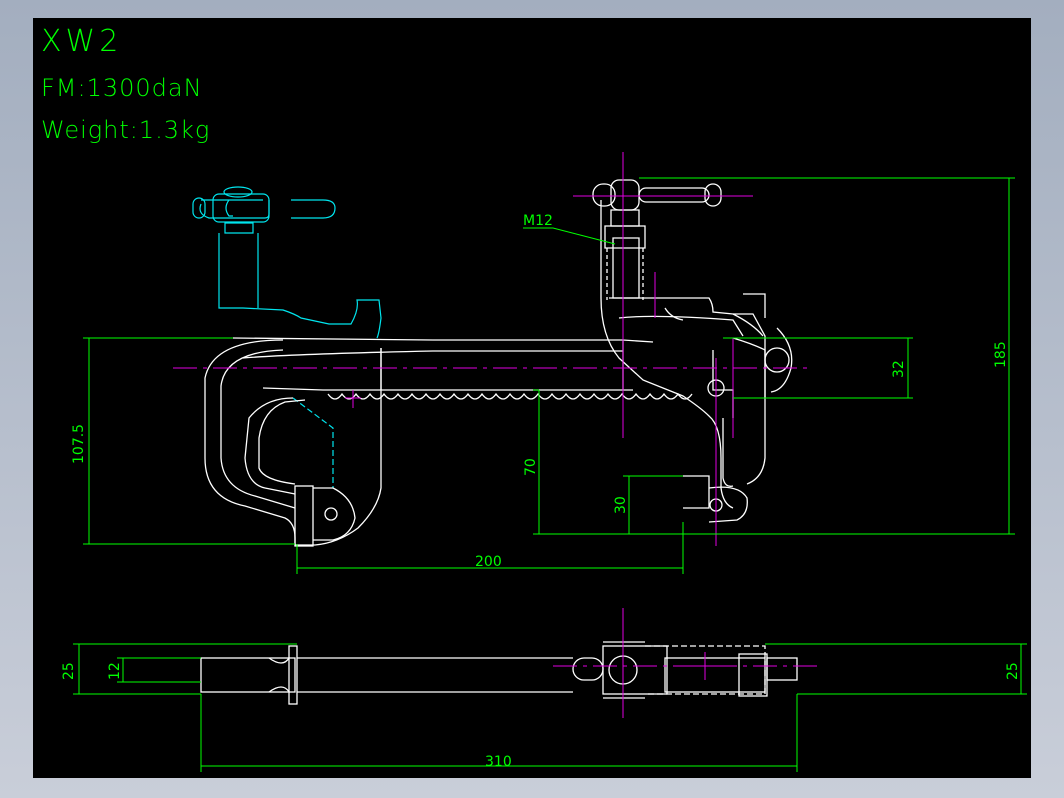 The width and height of the screenshot is (1064, 798). Describe the element at coordinates (621, 505) in the screenshot. I see `dim-30: 30` at that location.